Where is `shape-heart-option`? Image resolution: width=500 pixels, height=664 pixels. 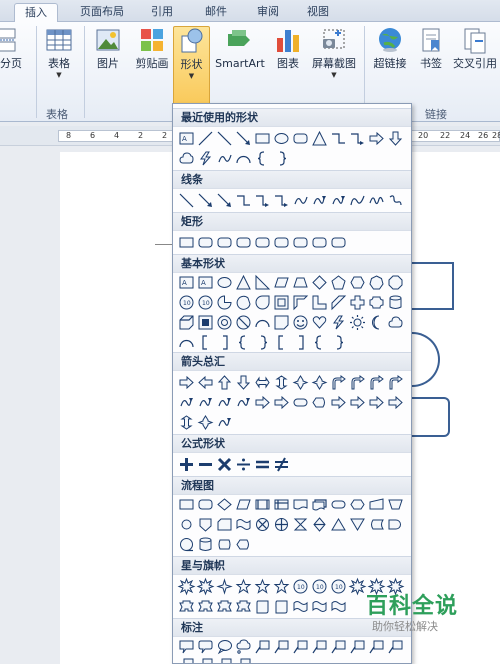 shape-heart-option is located at coordinates (319, 322).